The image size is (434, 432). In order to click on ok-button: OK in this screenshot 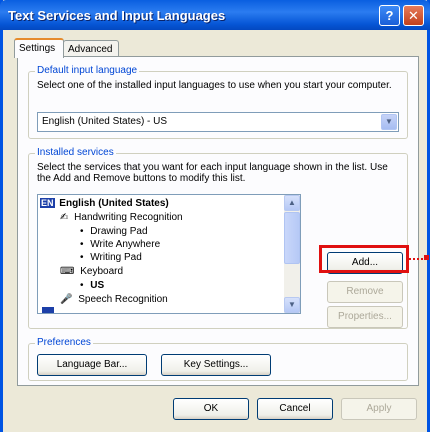, I will do `click(211, 409)`.